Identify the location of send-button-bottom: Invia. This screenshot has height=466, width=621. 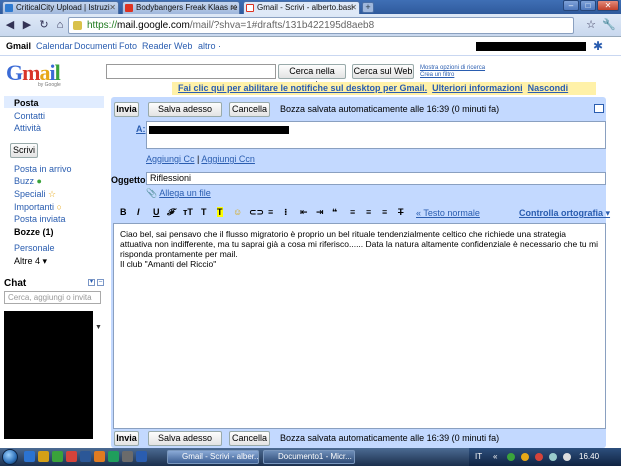
(126, 438).